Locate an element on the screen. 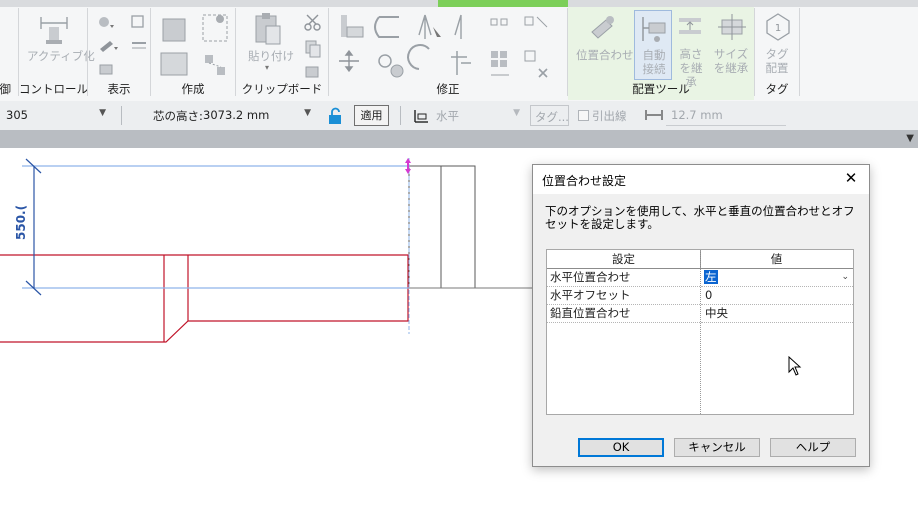 The width and height of the screenshot is (918, 527). ribbon-contextual-tab is located at coordinates (503, 3).